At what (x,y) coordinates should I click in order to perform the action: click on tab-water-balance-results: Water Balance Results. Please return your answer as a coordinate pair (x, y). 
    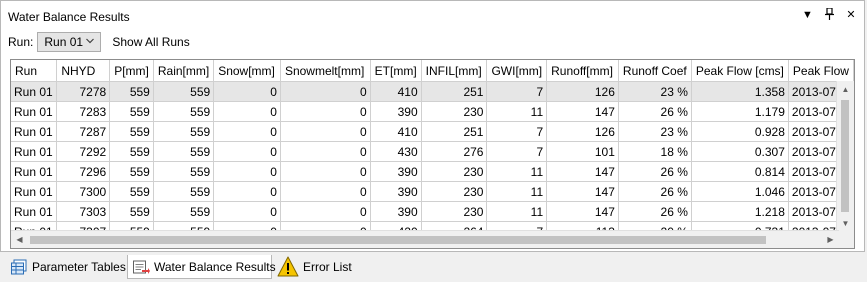
    Looking at the image, I should click on (201, 267).